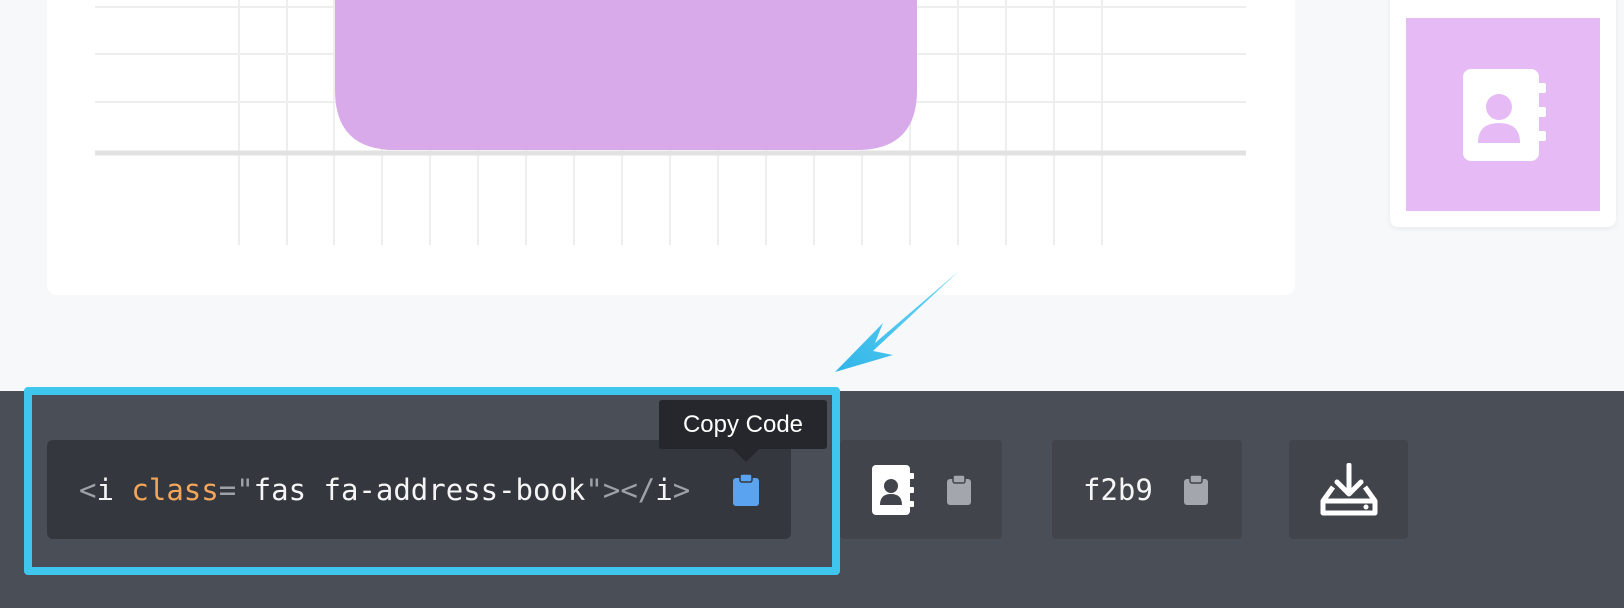 Image resolution: width=1624 pixels, height=608 pixels. I want to click on code-text: <i class="fas fa-address-book"></i>, so click(384, 490).